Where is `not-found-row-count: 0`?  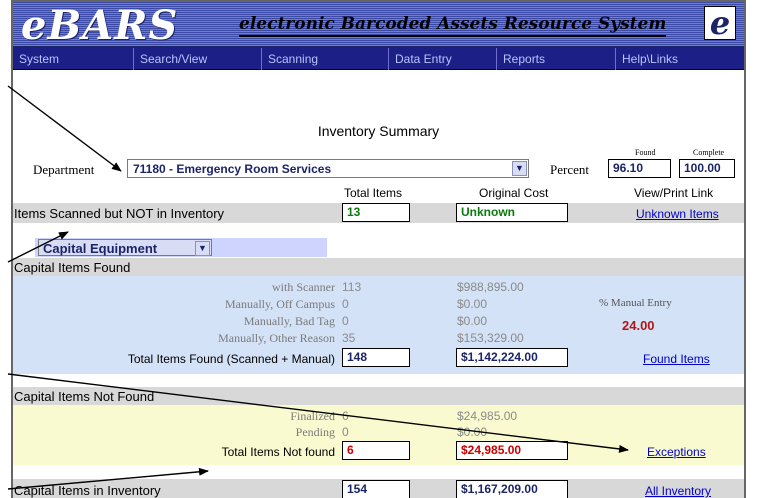
not-found-row-count: 0 is located at coordinates (345, 432).